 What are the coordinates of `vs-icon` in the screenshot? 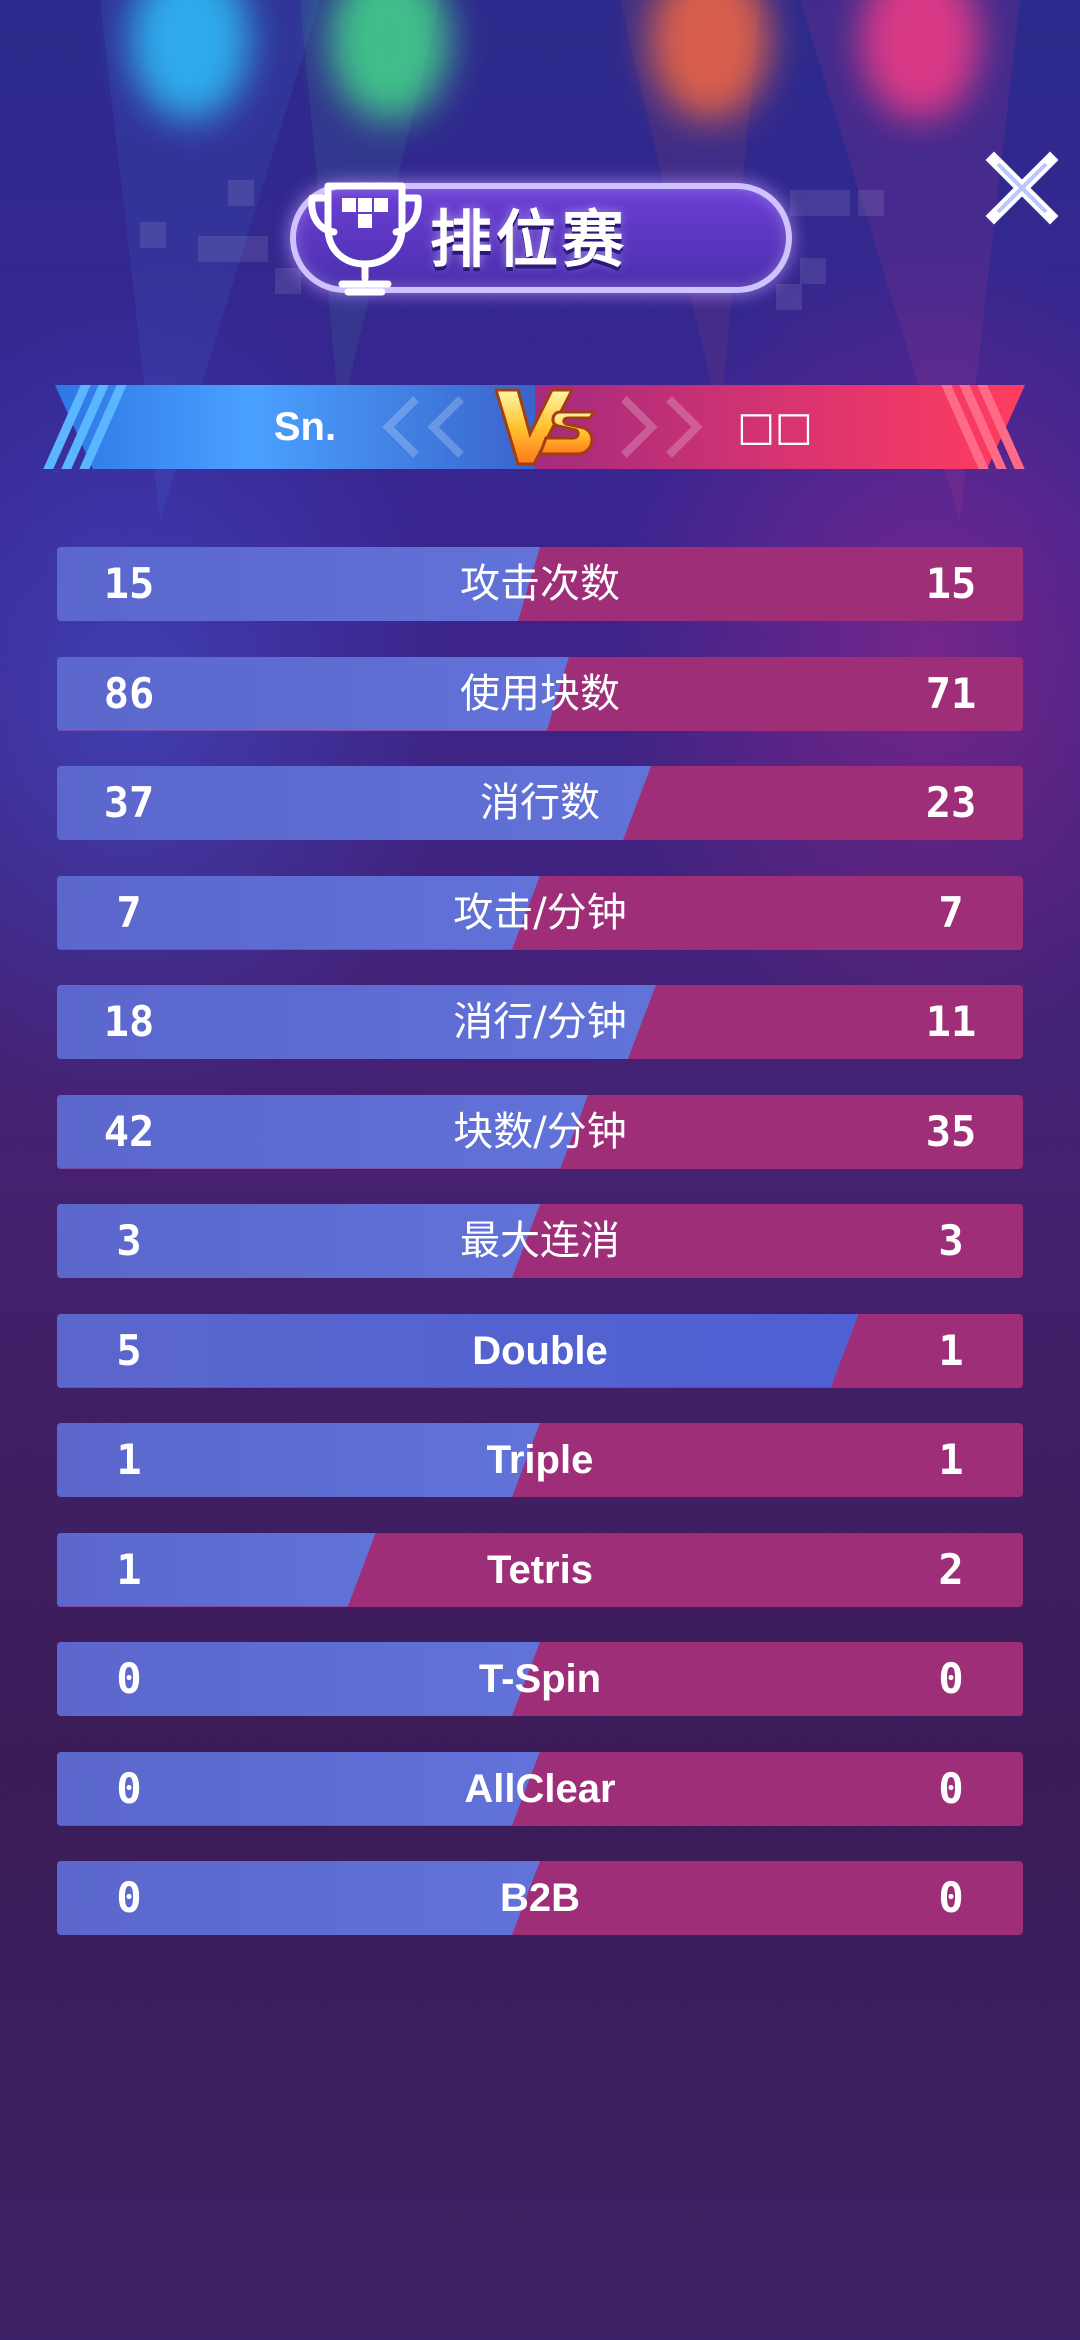 It's located at (545, 427).